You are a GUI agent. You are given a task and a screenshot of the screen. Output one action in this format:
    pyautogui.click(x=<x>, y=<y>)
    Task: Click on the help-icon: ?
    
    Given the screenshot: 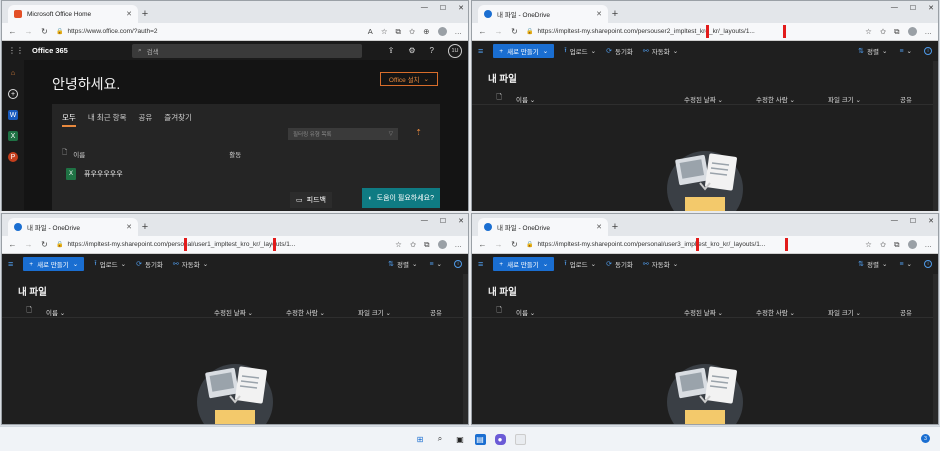 What is the action you would take?
    pyautogui.click(x=432, y=50)
    